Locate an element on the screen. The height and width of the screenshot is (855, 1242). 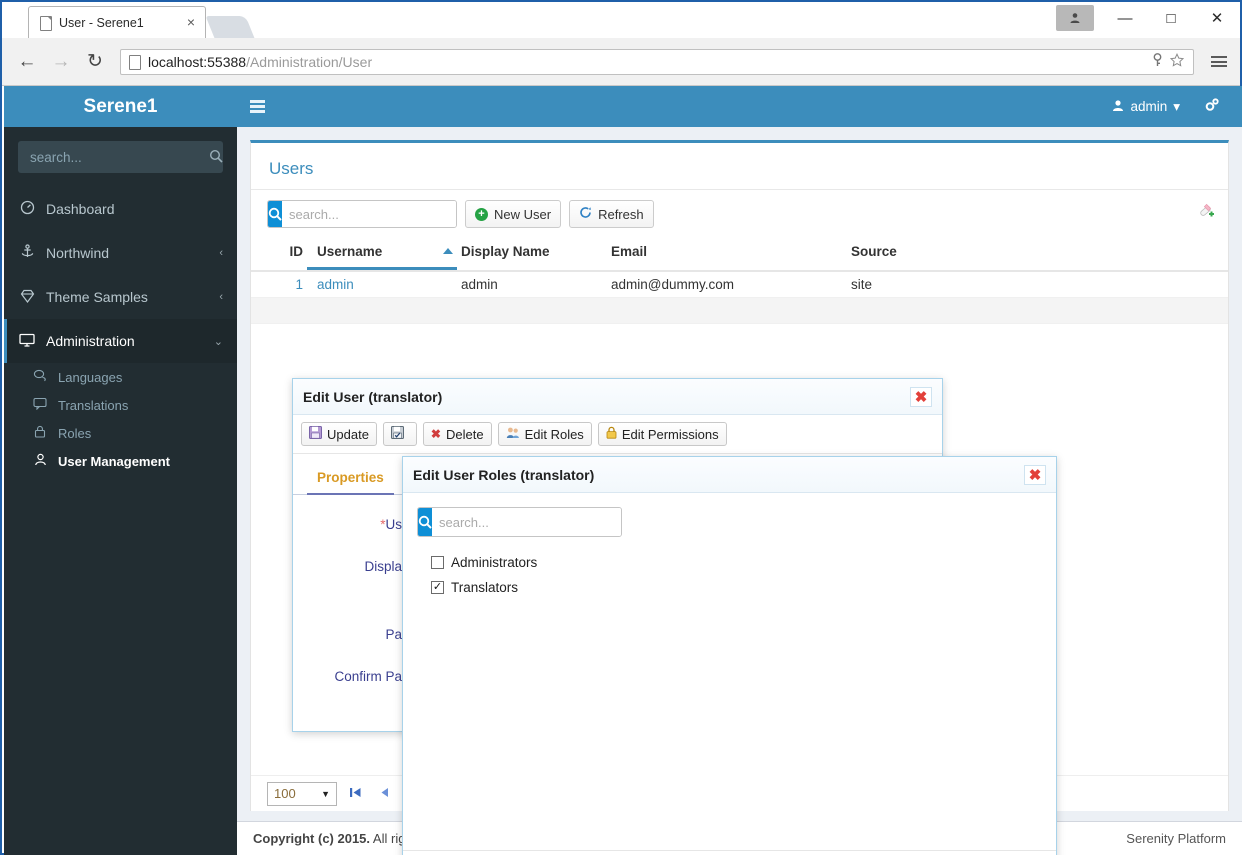
dashboard-icon is located at coordinates (27, 209).